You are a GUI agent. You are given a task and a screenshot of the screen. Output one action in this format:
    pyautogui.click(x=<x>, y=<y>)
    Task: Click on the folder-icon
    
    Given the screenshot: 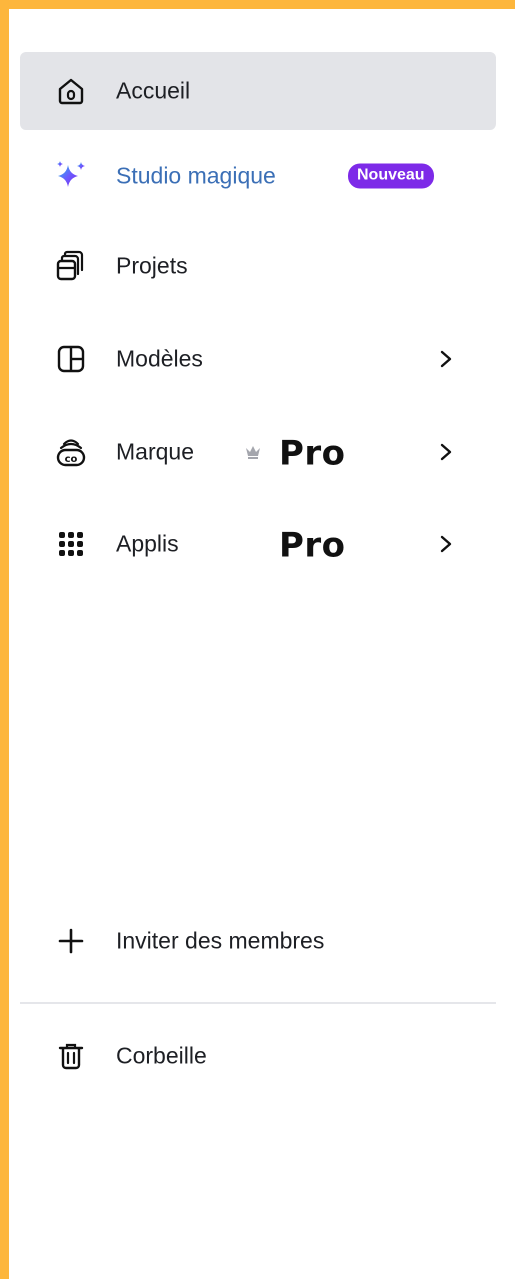 What is the action you would take?
    pyautogui.click(x=71, y=266)
    